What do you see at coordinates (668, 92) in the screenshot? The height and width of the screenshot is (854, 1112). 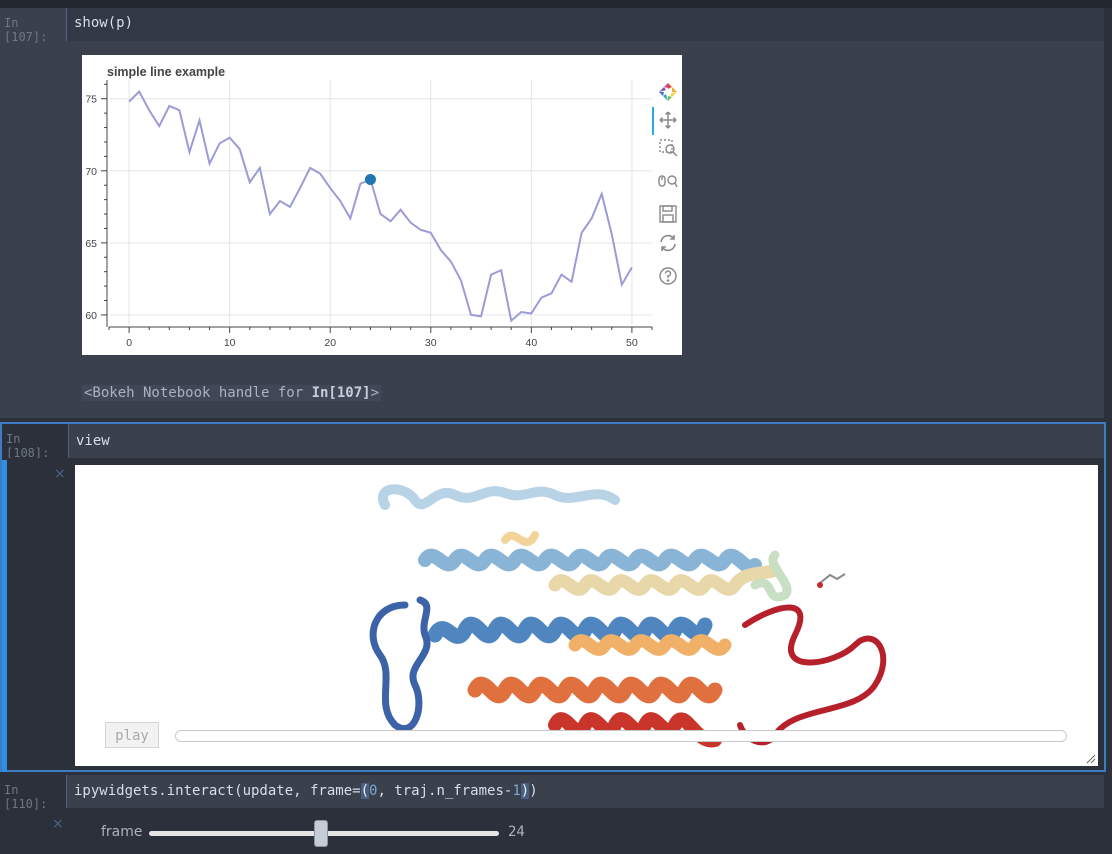 I see `bokeh-logo-icon` at bounding box center [668, 92].